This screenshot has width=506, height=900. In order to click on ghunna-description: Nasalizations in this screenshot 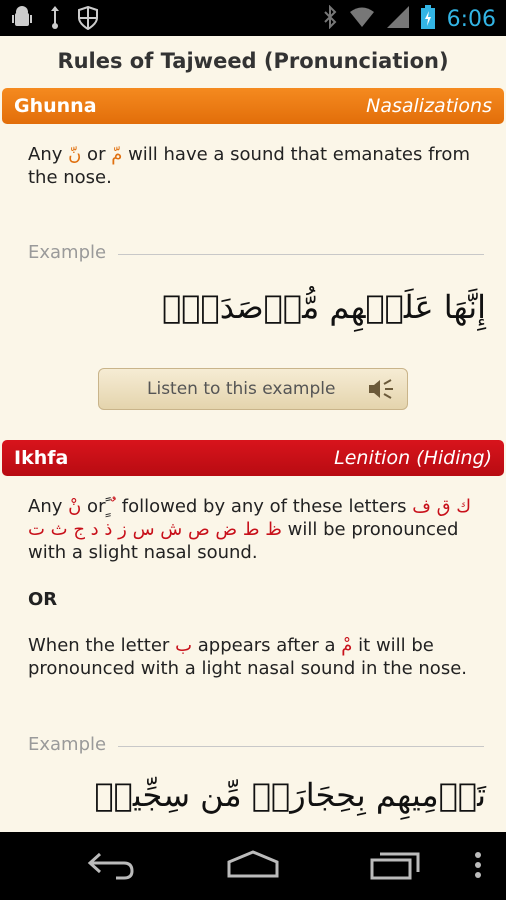, I will do `click(429, 106)`.